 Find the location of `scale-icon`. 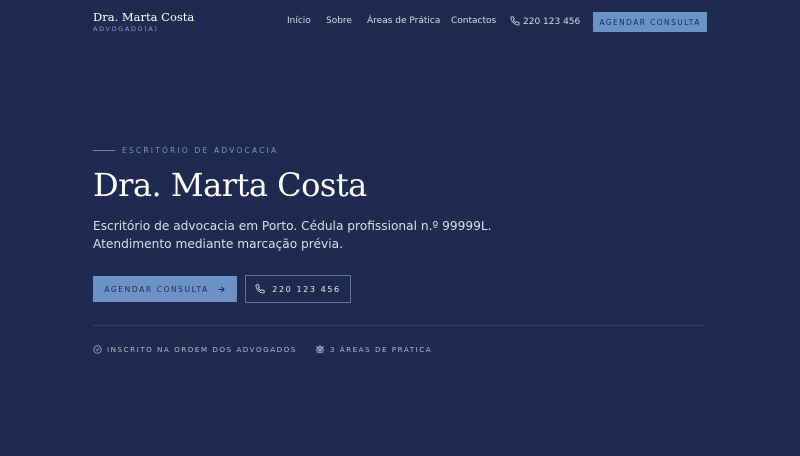

scale-icon is located at coordinates (320, 349).